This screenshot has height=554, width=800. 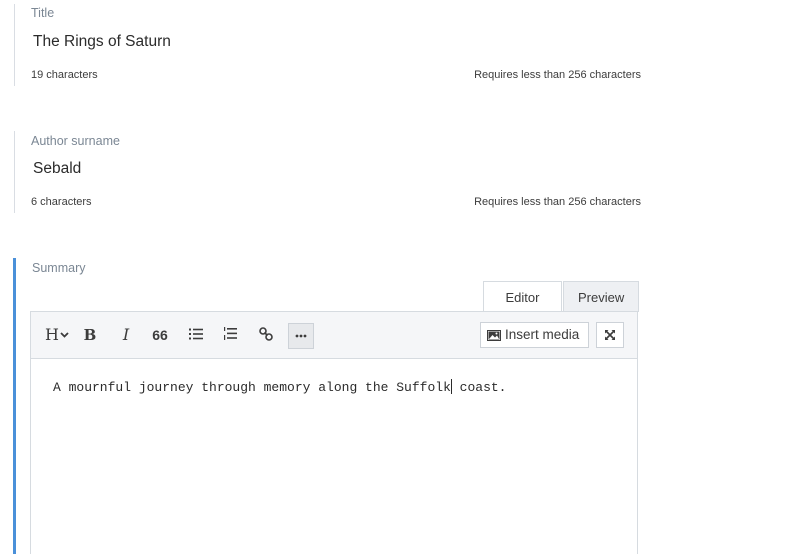 I want to click on summary-label: Summary, so click(x=59, y=268).